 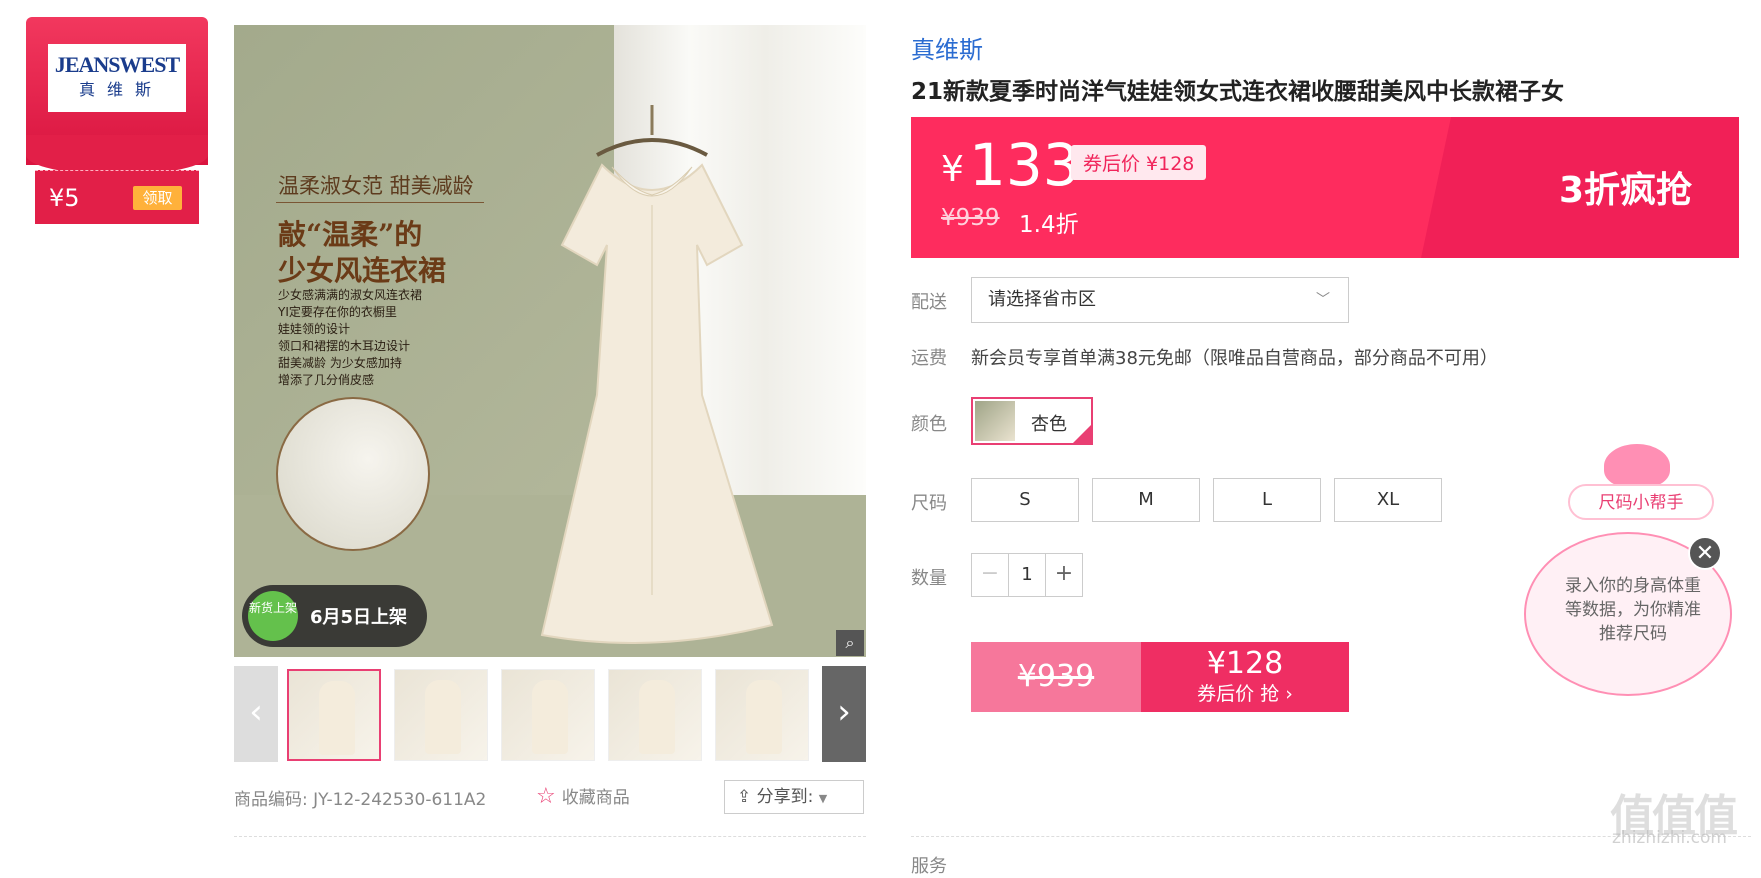 I want to click on shipping-label: 运费, so click(x=929, y=358).